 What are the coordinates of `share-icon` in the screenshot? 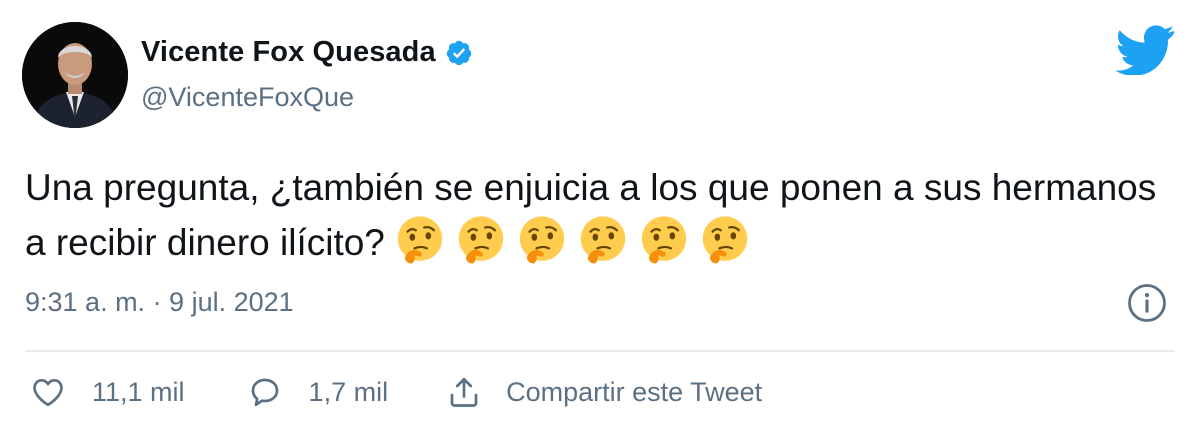 It's located at (464, 392).